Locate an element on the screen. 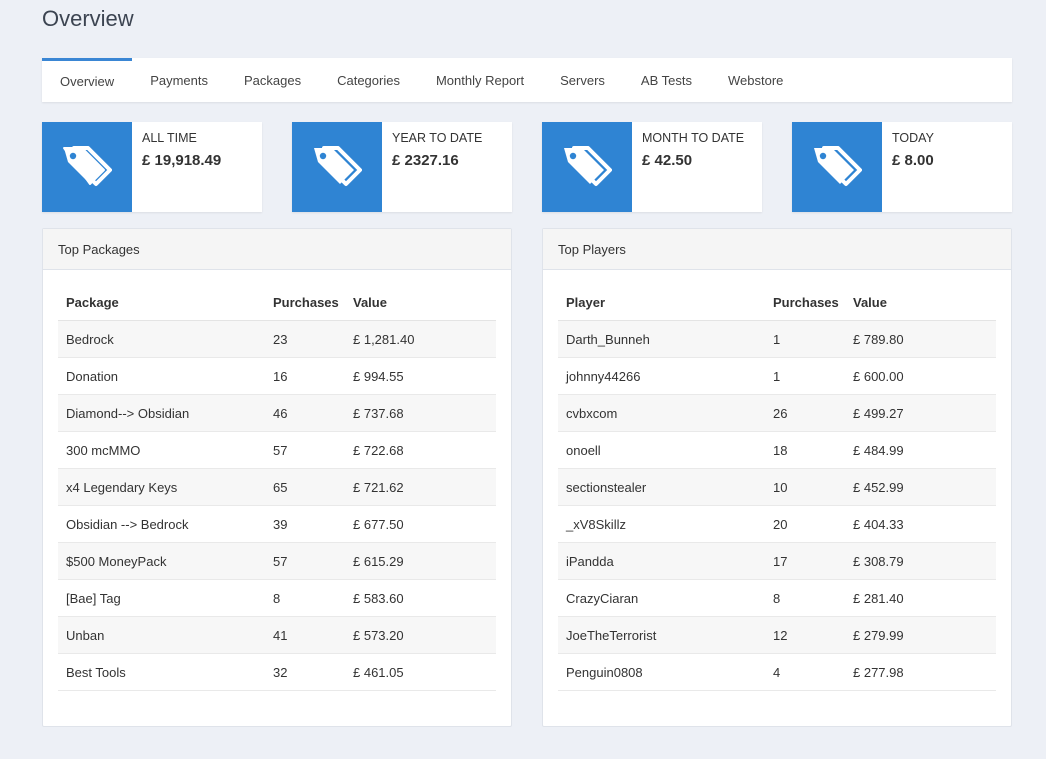  table-cell: £ 308.79 is located at coordinates (878, 561).